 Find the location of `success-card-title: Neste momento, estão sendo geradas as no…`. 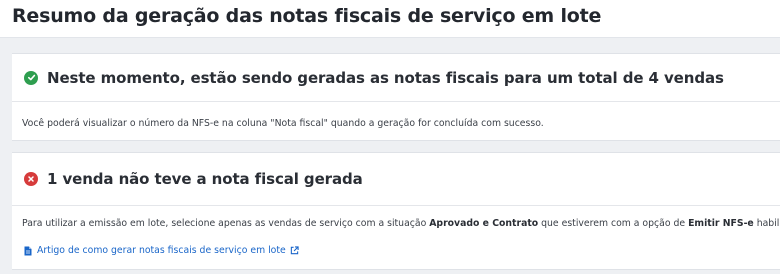

success-card-title: Neste momento, estão sendo geradas as no… is located at coordinates (385, 77).